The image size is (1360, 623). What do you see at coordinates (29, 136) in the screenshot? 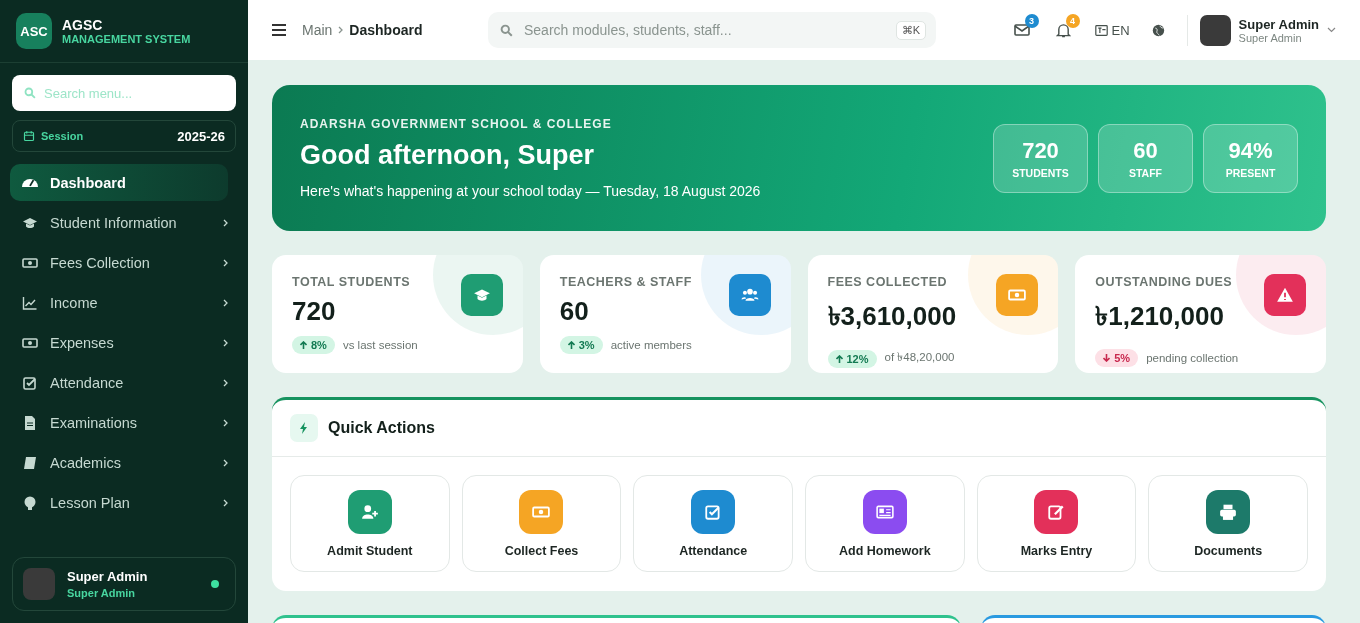
I see `calendar-icon` at bounding box center [29, 136].